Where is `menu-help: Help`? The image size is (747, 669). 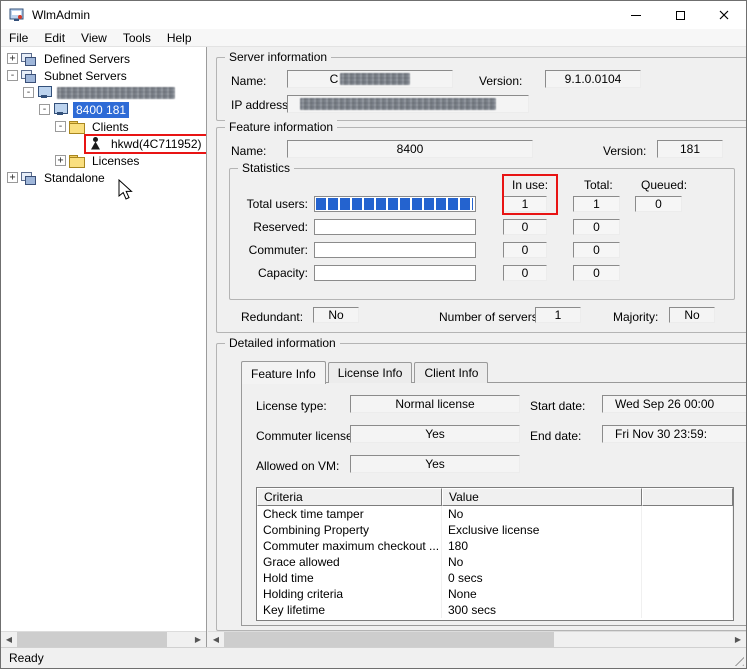
menu-help: Help is located at coordinates (179, 38).